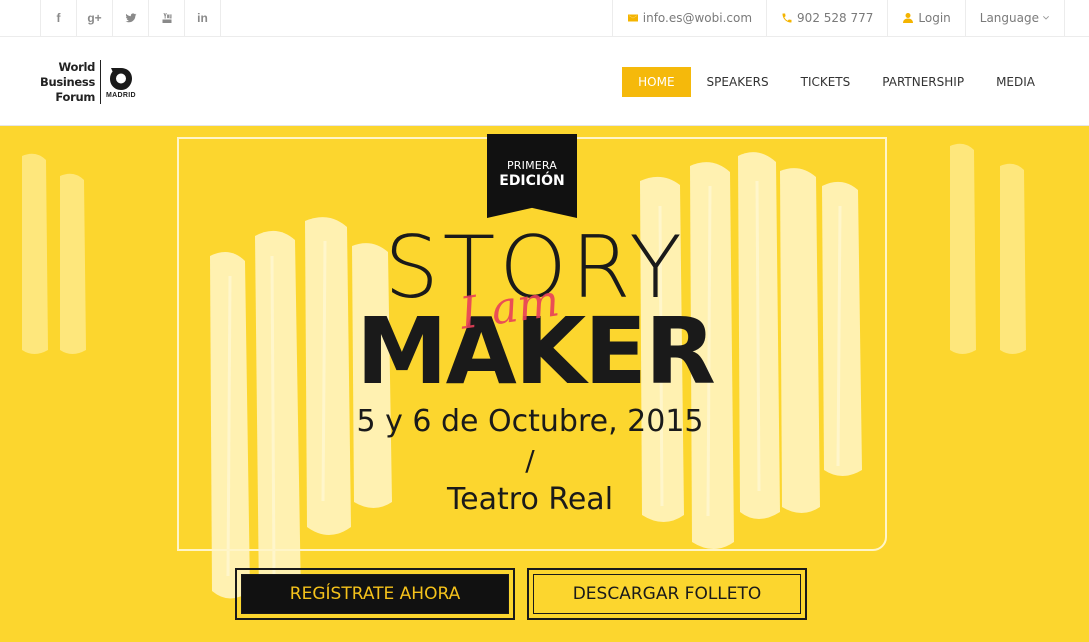 Image resolution: width=1089 pixels, height=642 pixels. I want to click on logo-divider, so click(101, 82).